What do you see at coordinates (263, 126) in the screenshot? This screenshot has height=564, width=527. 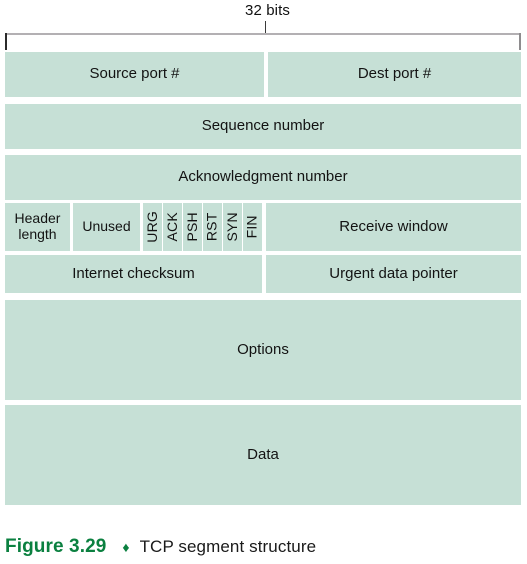 I see `field-sequence-number: Sequence number` at bounding box center [263, 126].